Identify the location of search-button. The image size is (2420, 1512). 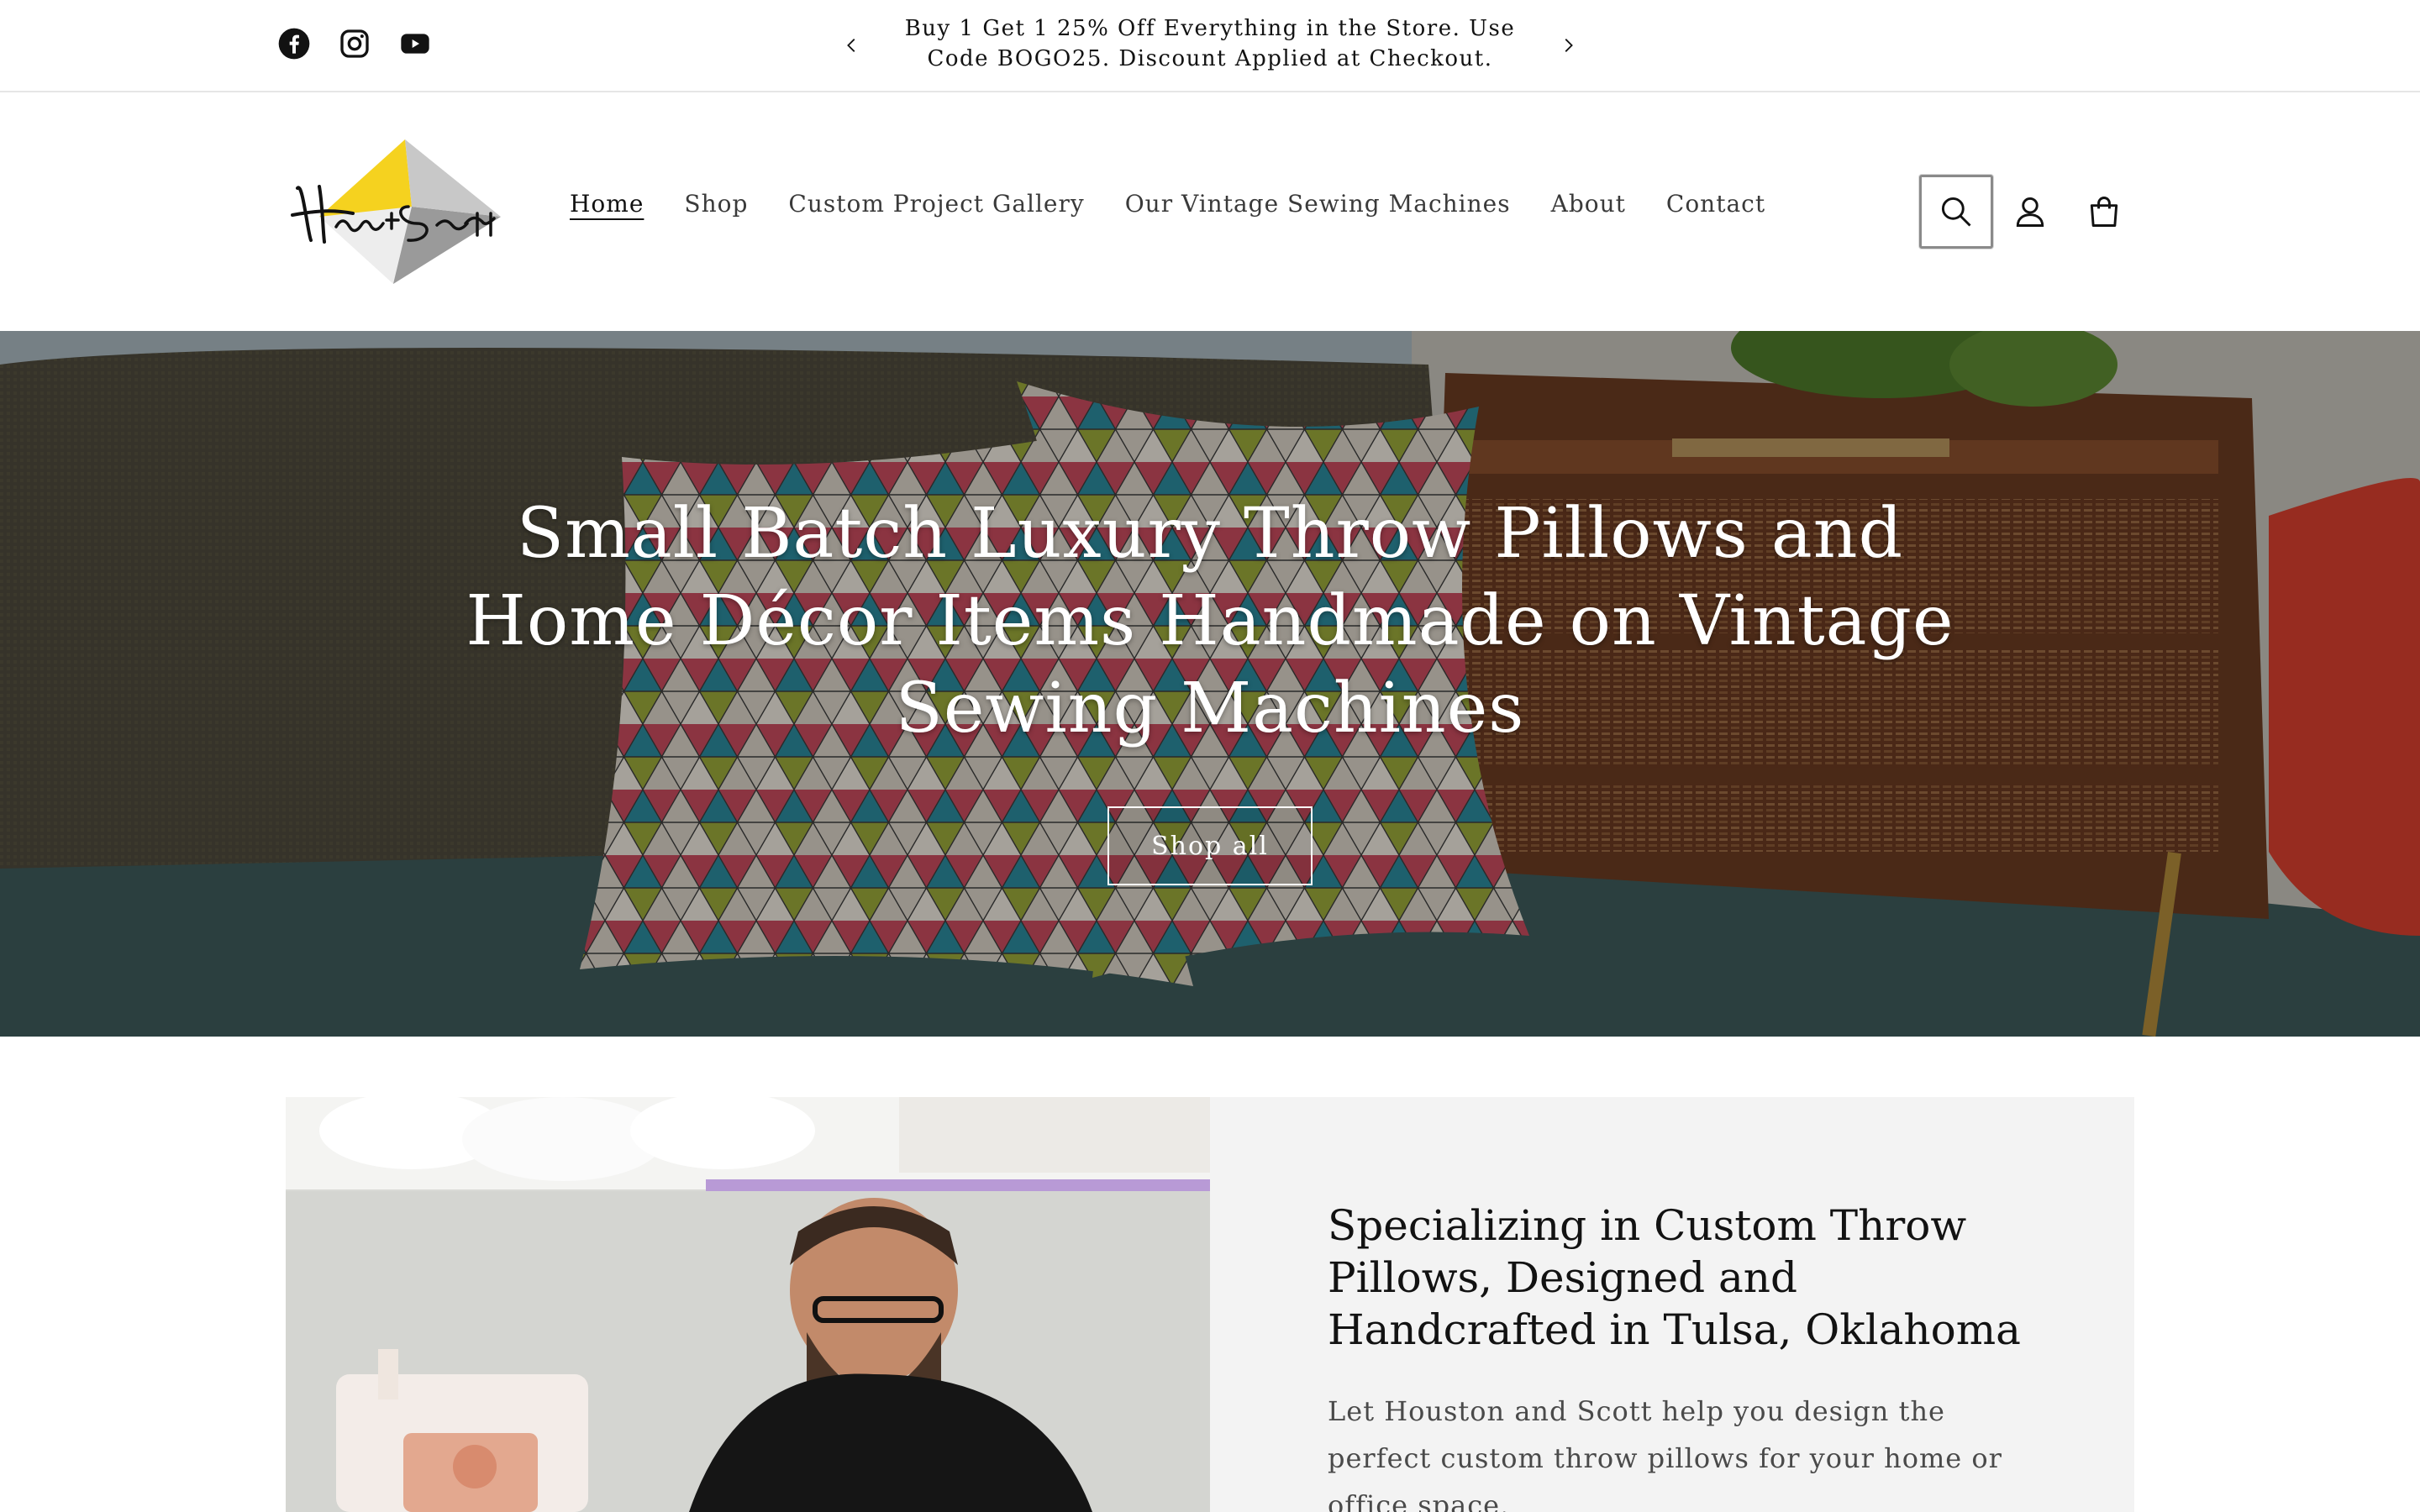
(1956, 212).